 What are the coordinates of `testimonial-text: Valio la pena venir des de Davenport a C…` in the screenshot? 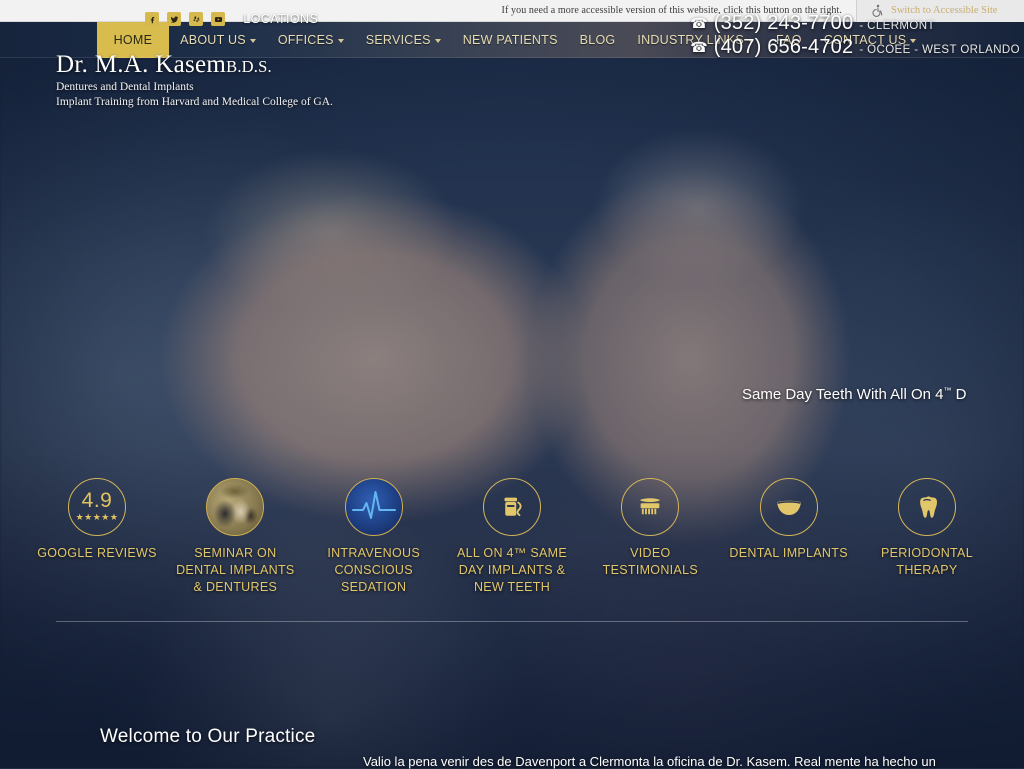 It's located at (649, 761).